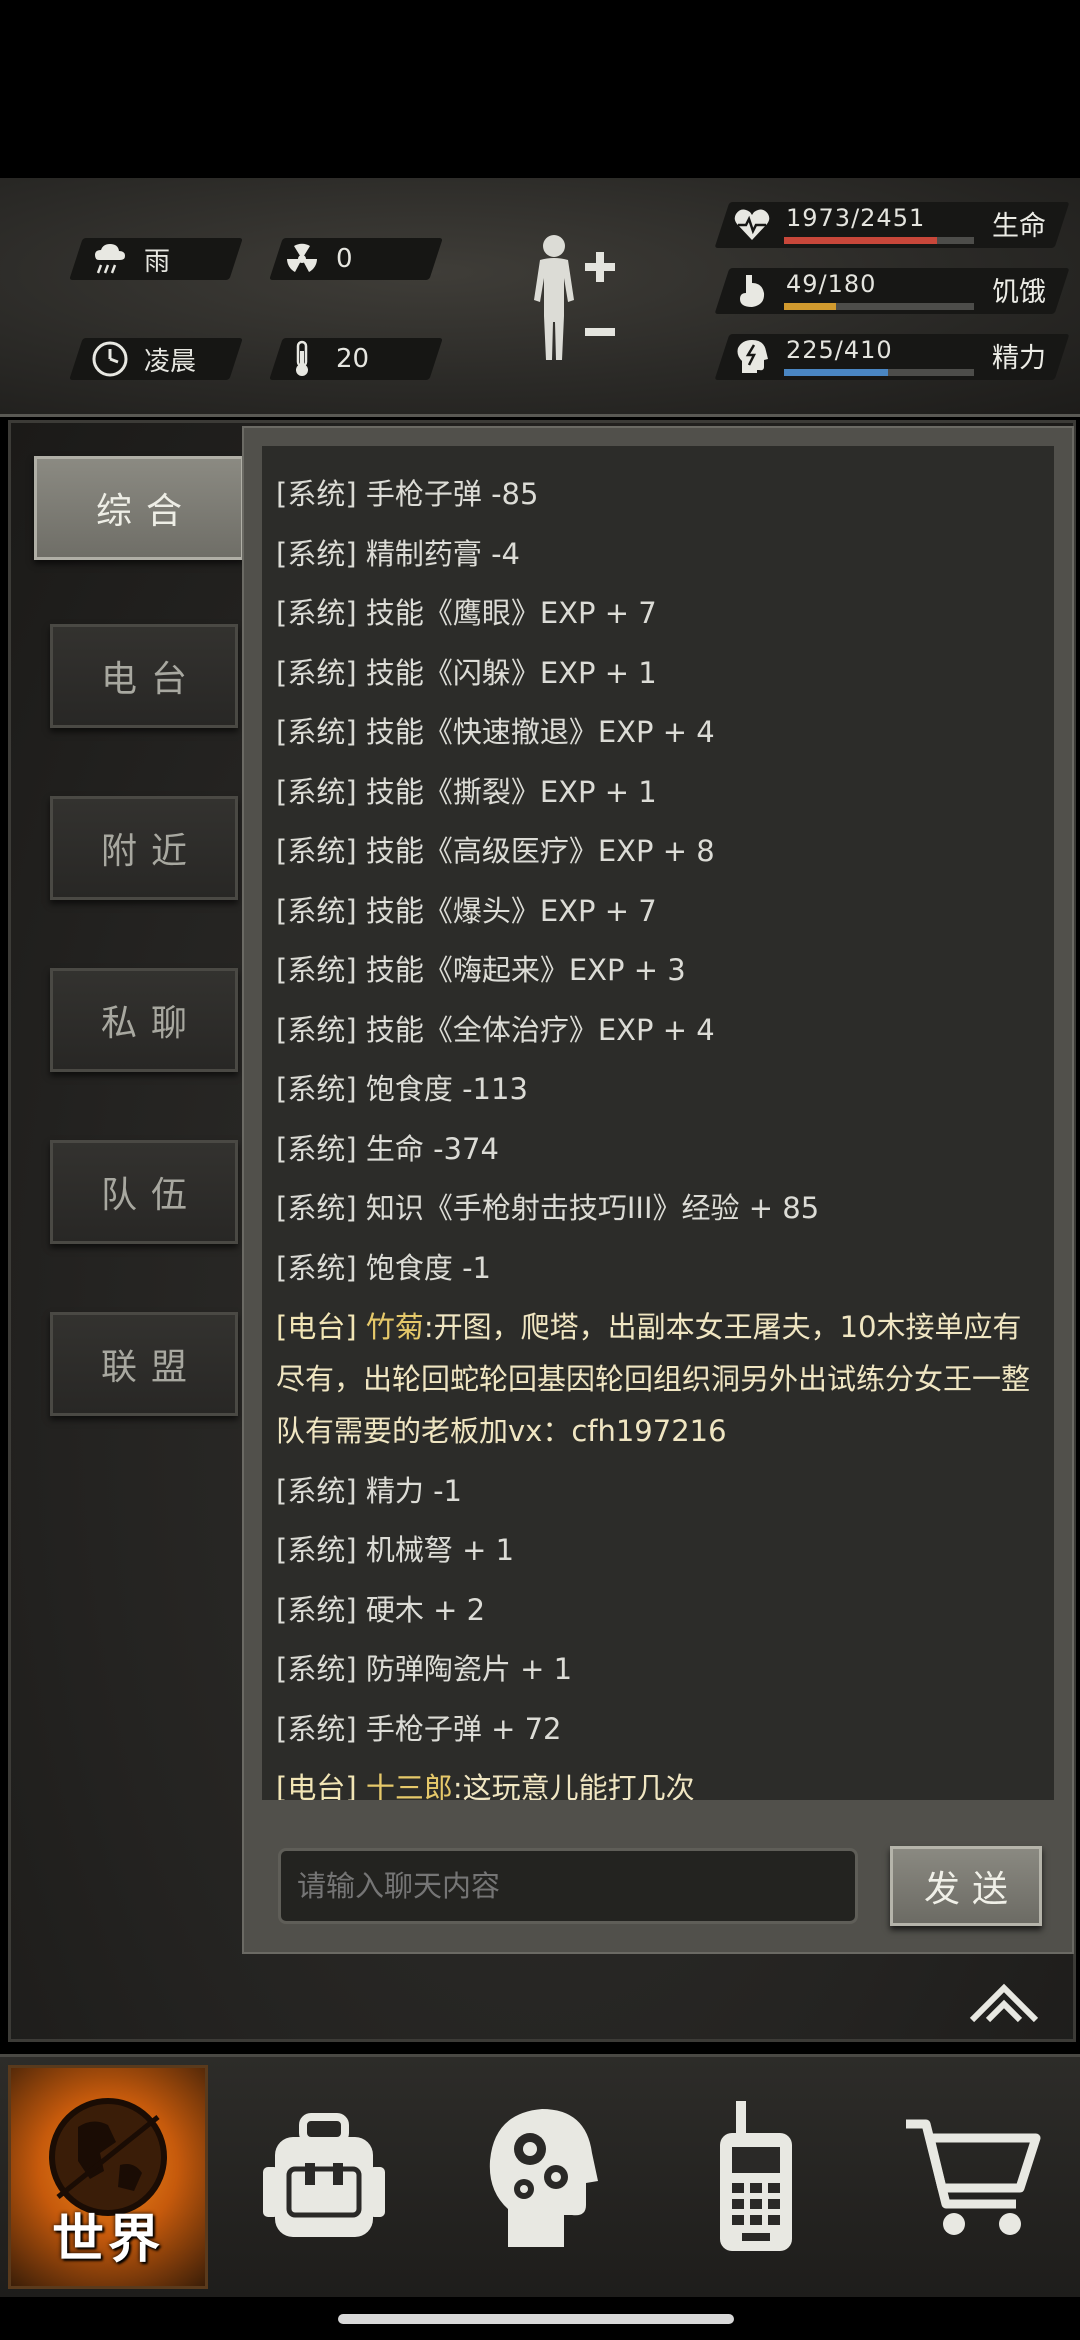 The width and height of the screenshot is (1080, 2340). I want to click on nav-shop, so click(972, 2177).